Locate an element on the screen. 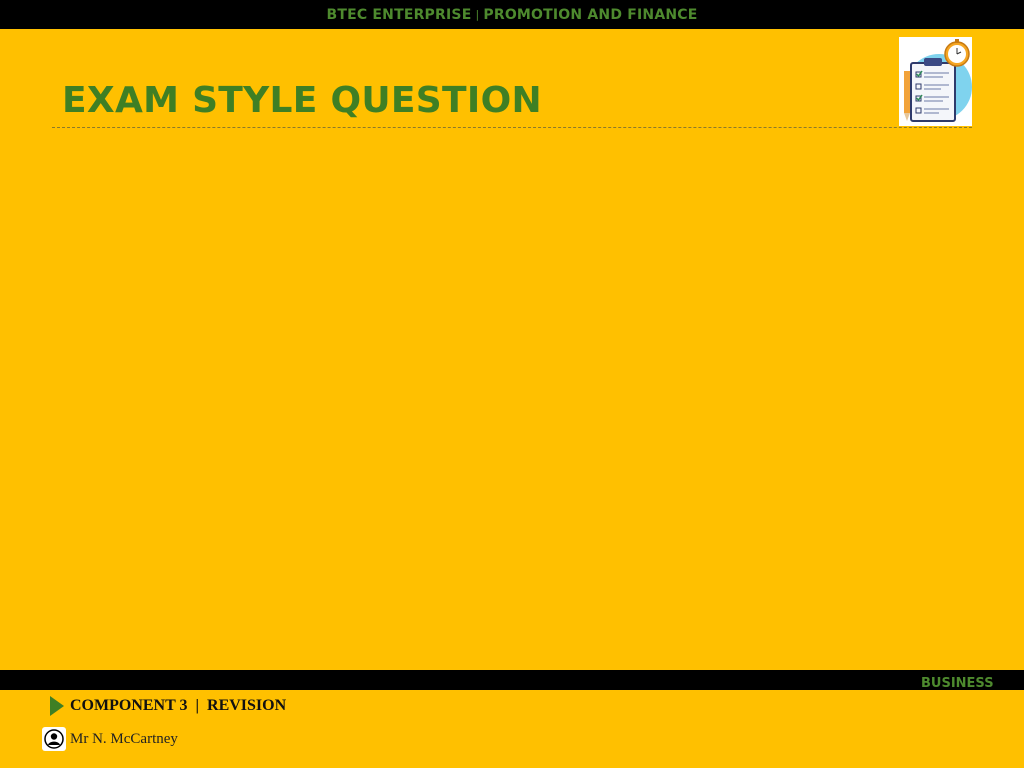  topic-label: PROMOTION AND FINANCE is located at coordinates (590, 14).